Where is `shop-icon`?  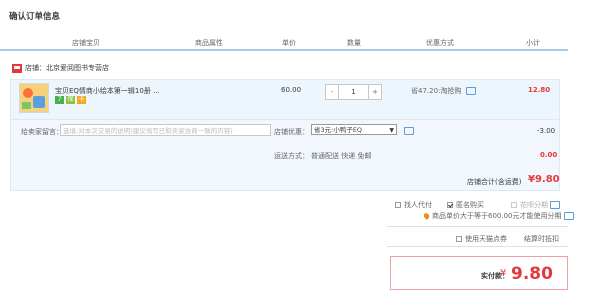
shop-icon is located at coordinates (17, 68).